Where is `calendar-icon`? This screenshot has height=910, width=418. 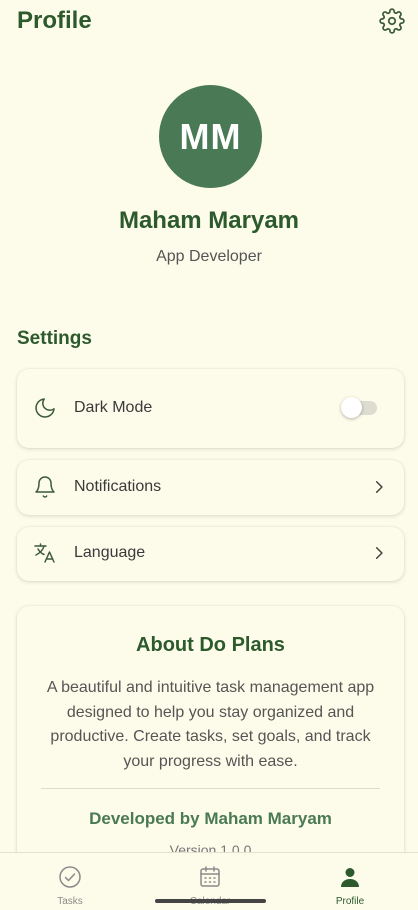 calendar-icon is located at coordinates (210, 876).